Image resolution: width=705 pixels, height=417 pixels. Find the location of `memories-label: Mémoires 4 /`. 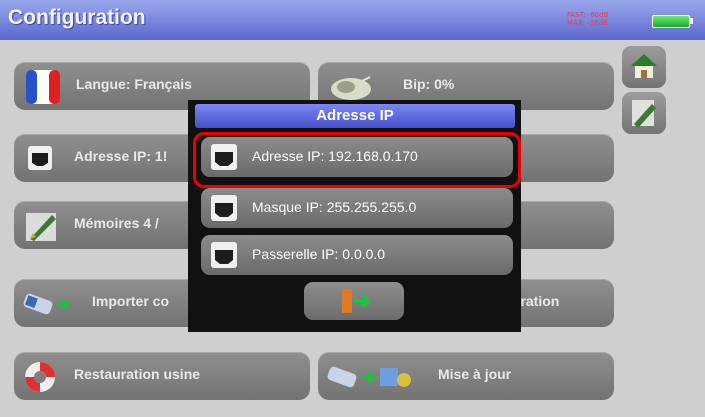

memories-label: Mémoires 4 / is located at coordinates (116, 223).